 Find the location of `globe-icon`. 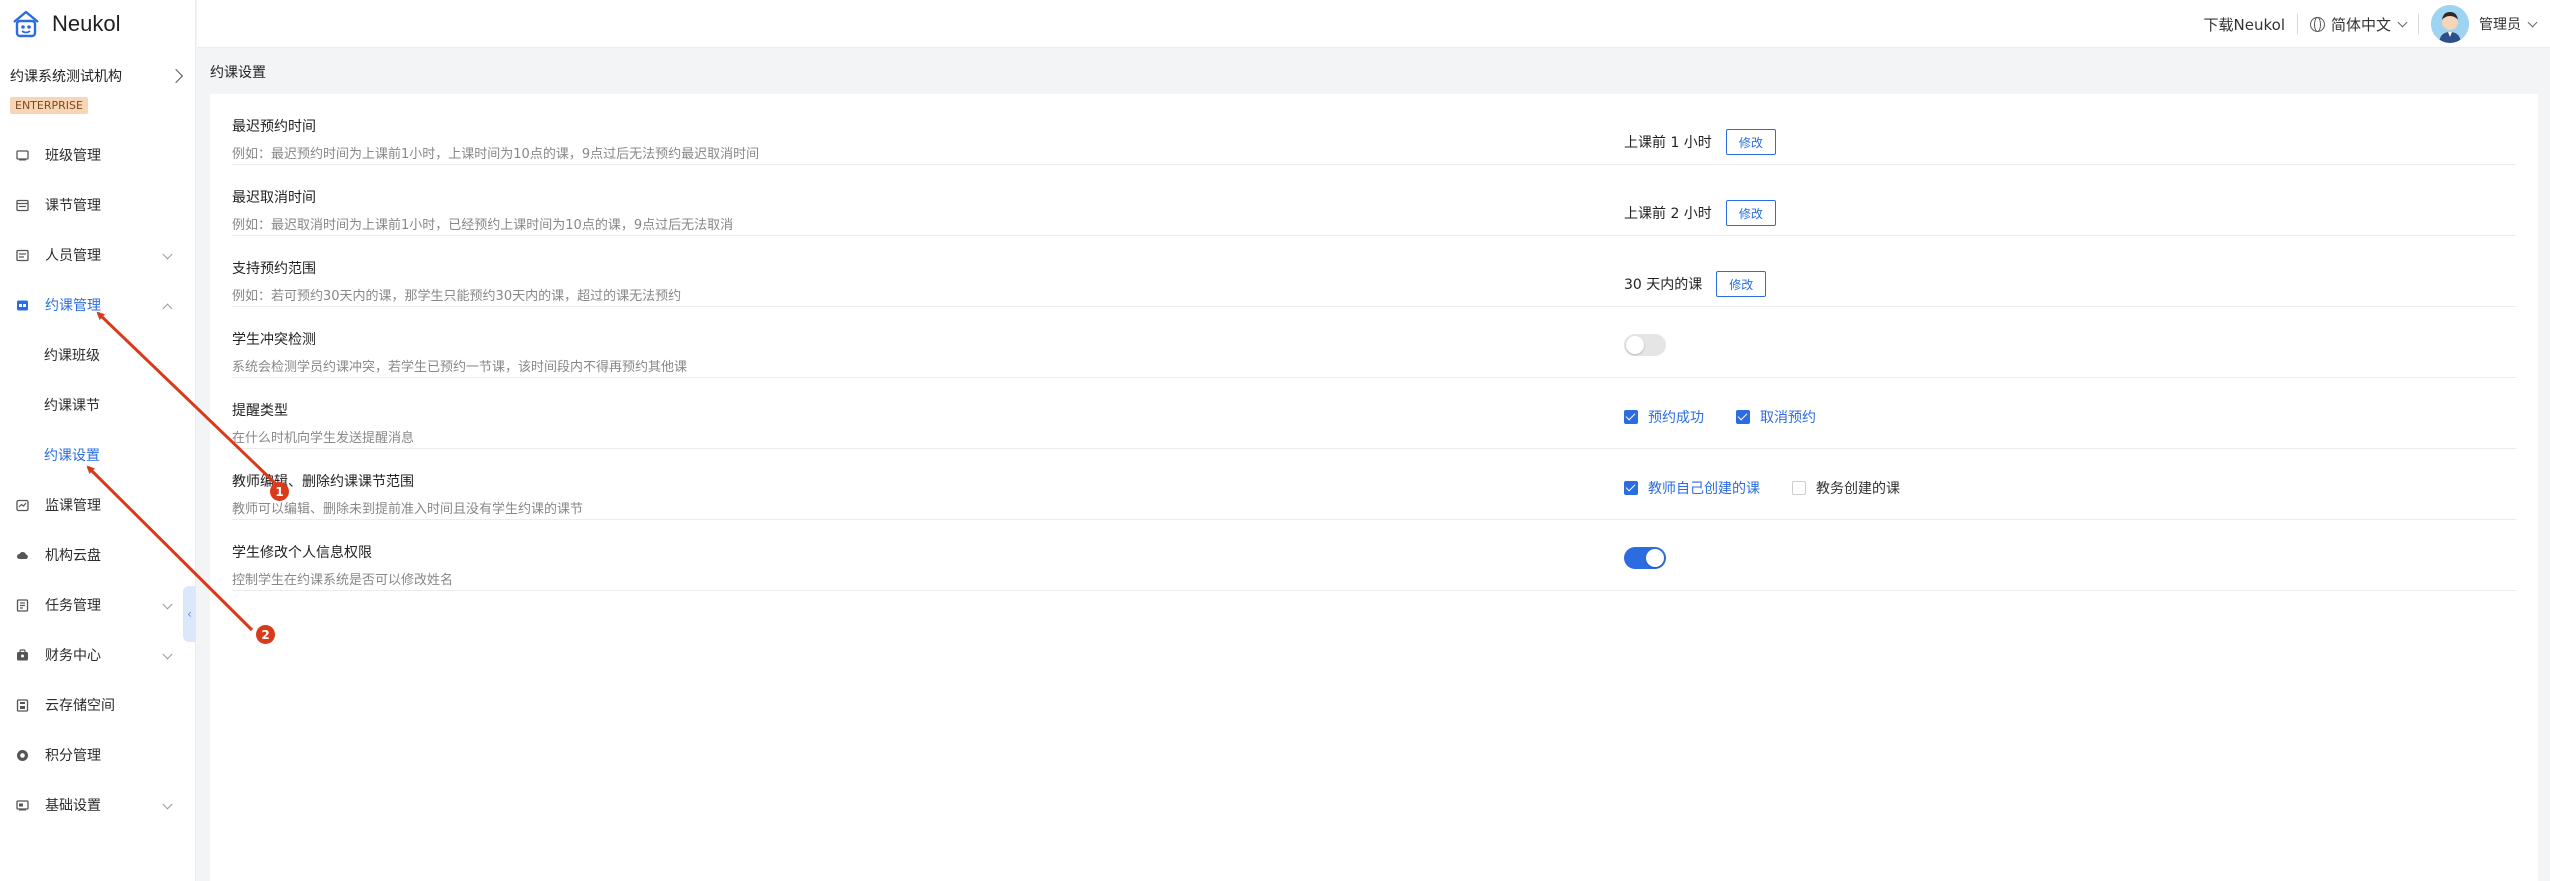

globe-icon is located at coordinates (2317, 24).